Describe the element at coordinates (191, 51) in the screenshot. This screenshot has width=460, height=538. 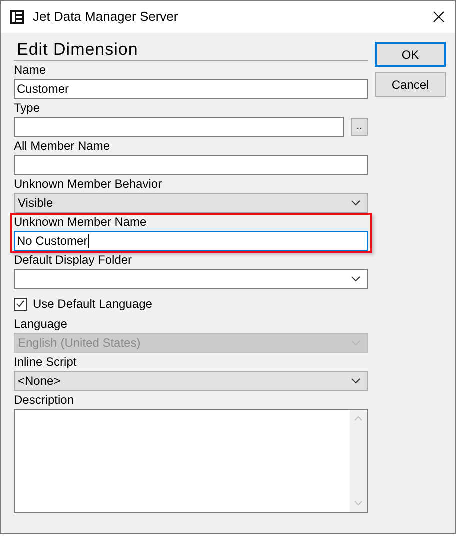
I see `dialog-heading: Edit Dimension` at that location.